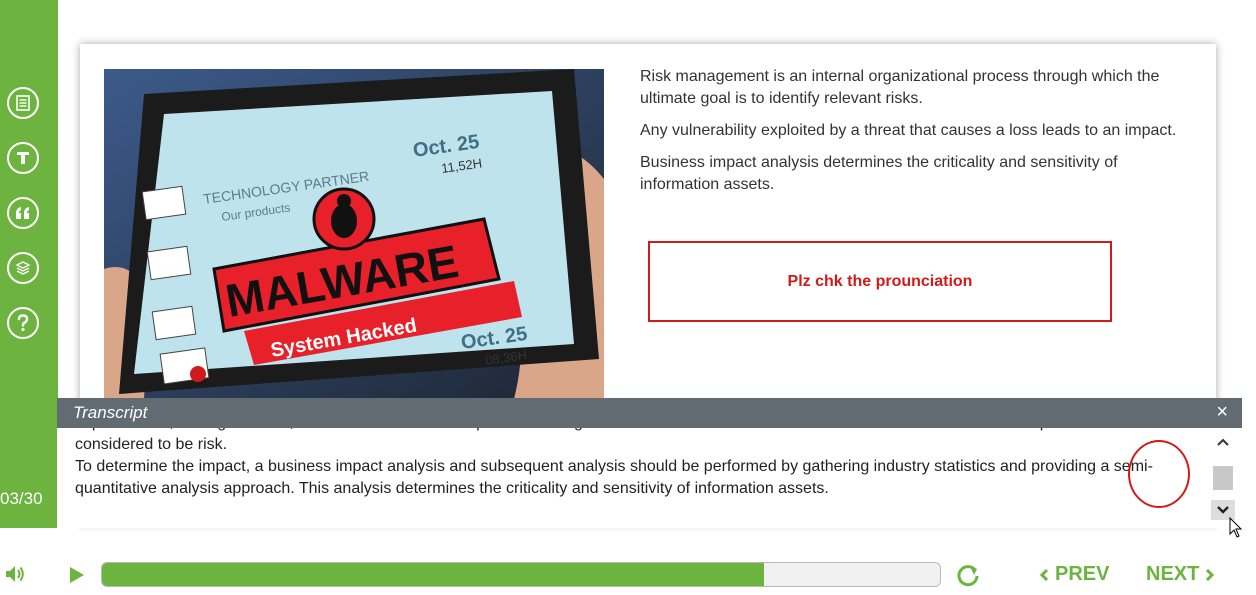 The height and width of the screenshot is (595, 1256). What do you see at coordinates (1044, 574) in the screenshot?
I see `chevron-left-icon` at bounding box center [1044, 574].